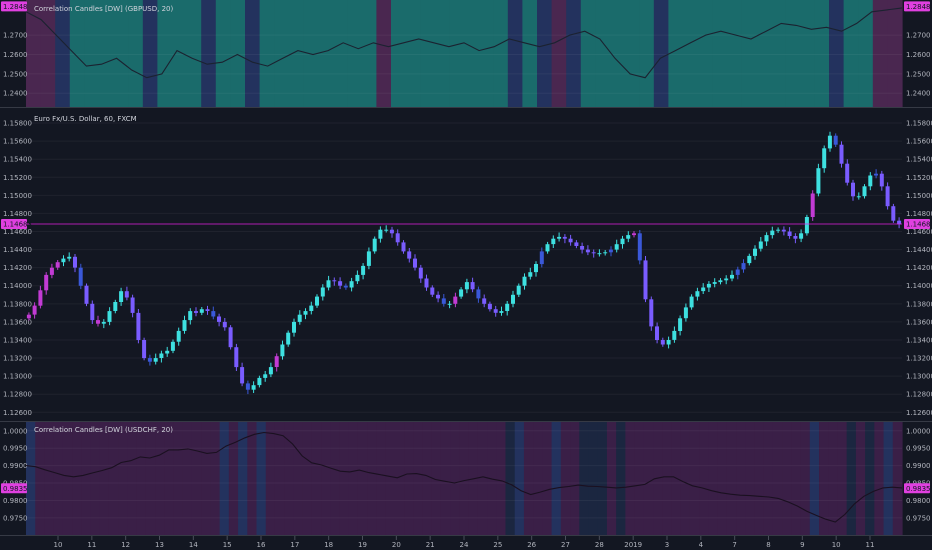 The image size is (932, 550). Describe the element at coordinates (919, 395) in the screenshot. I see `y-tick-label-right: 1.12800` at that location.